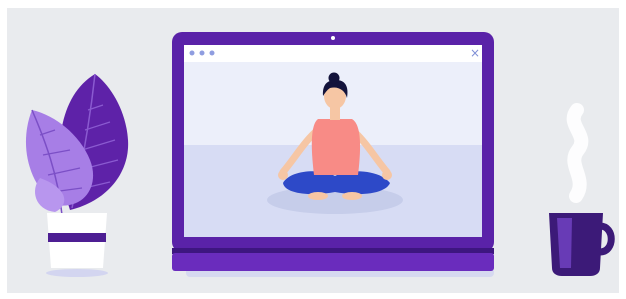  What do you see at coordinates (334, 78) in the screenshot?
I see `person-hair-bun` at bounding box center [334, 78].